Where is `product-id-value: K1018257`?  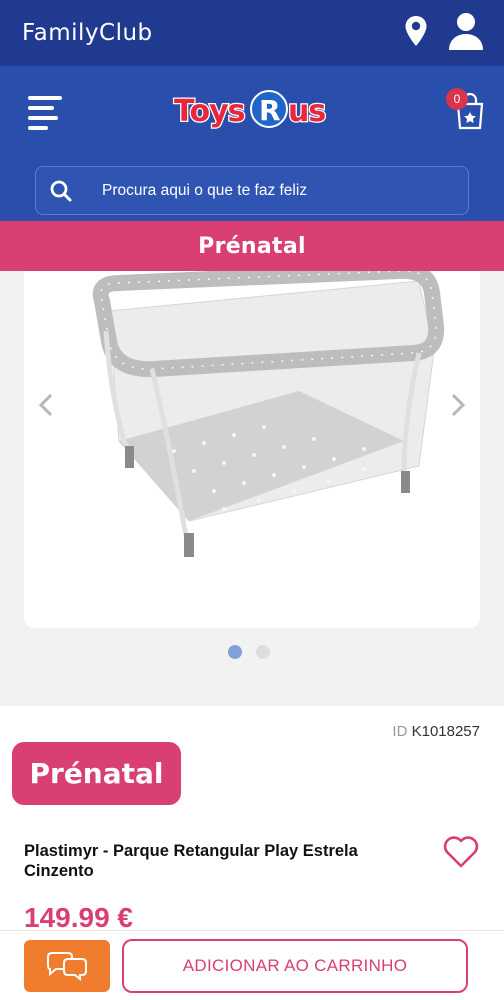
product-id-value: K1018257 is located at coordinates (445, 731).